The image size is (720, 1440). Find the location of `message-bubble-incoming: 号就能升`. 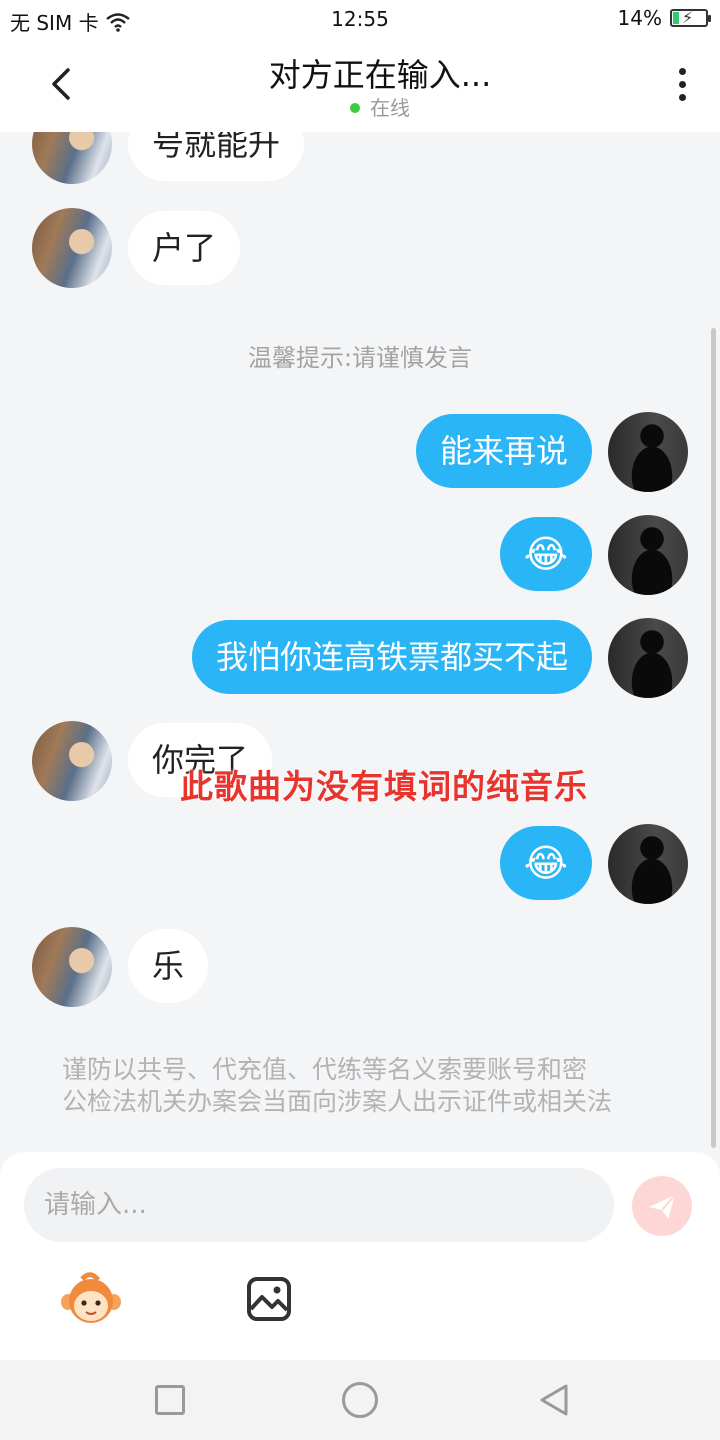

message-bubble-incoming: 号就能升 is located at coordinates (216, 156).